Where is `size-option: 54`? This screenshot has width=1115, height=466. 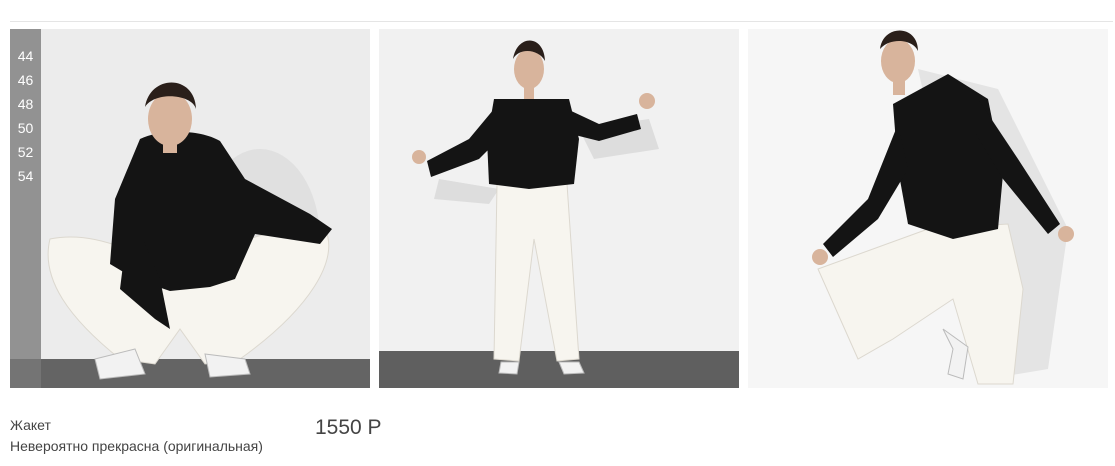 size-option: 54 is located at coordinates (25, 176).